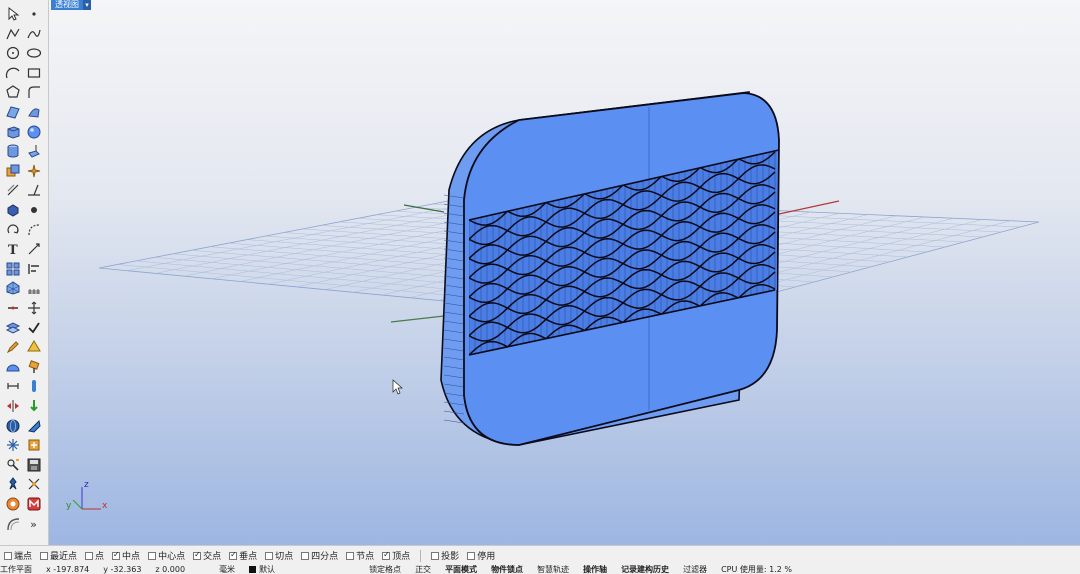  What do you see at coordinates (33, 73) in the screenshot?
I see `toolbar-button-rectangle` at bounding box center [33, 73].